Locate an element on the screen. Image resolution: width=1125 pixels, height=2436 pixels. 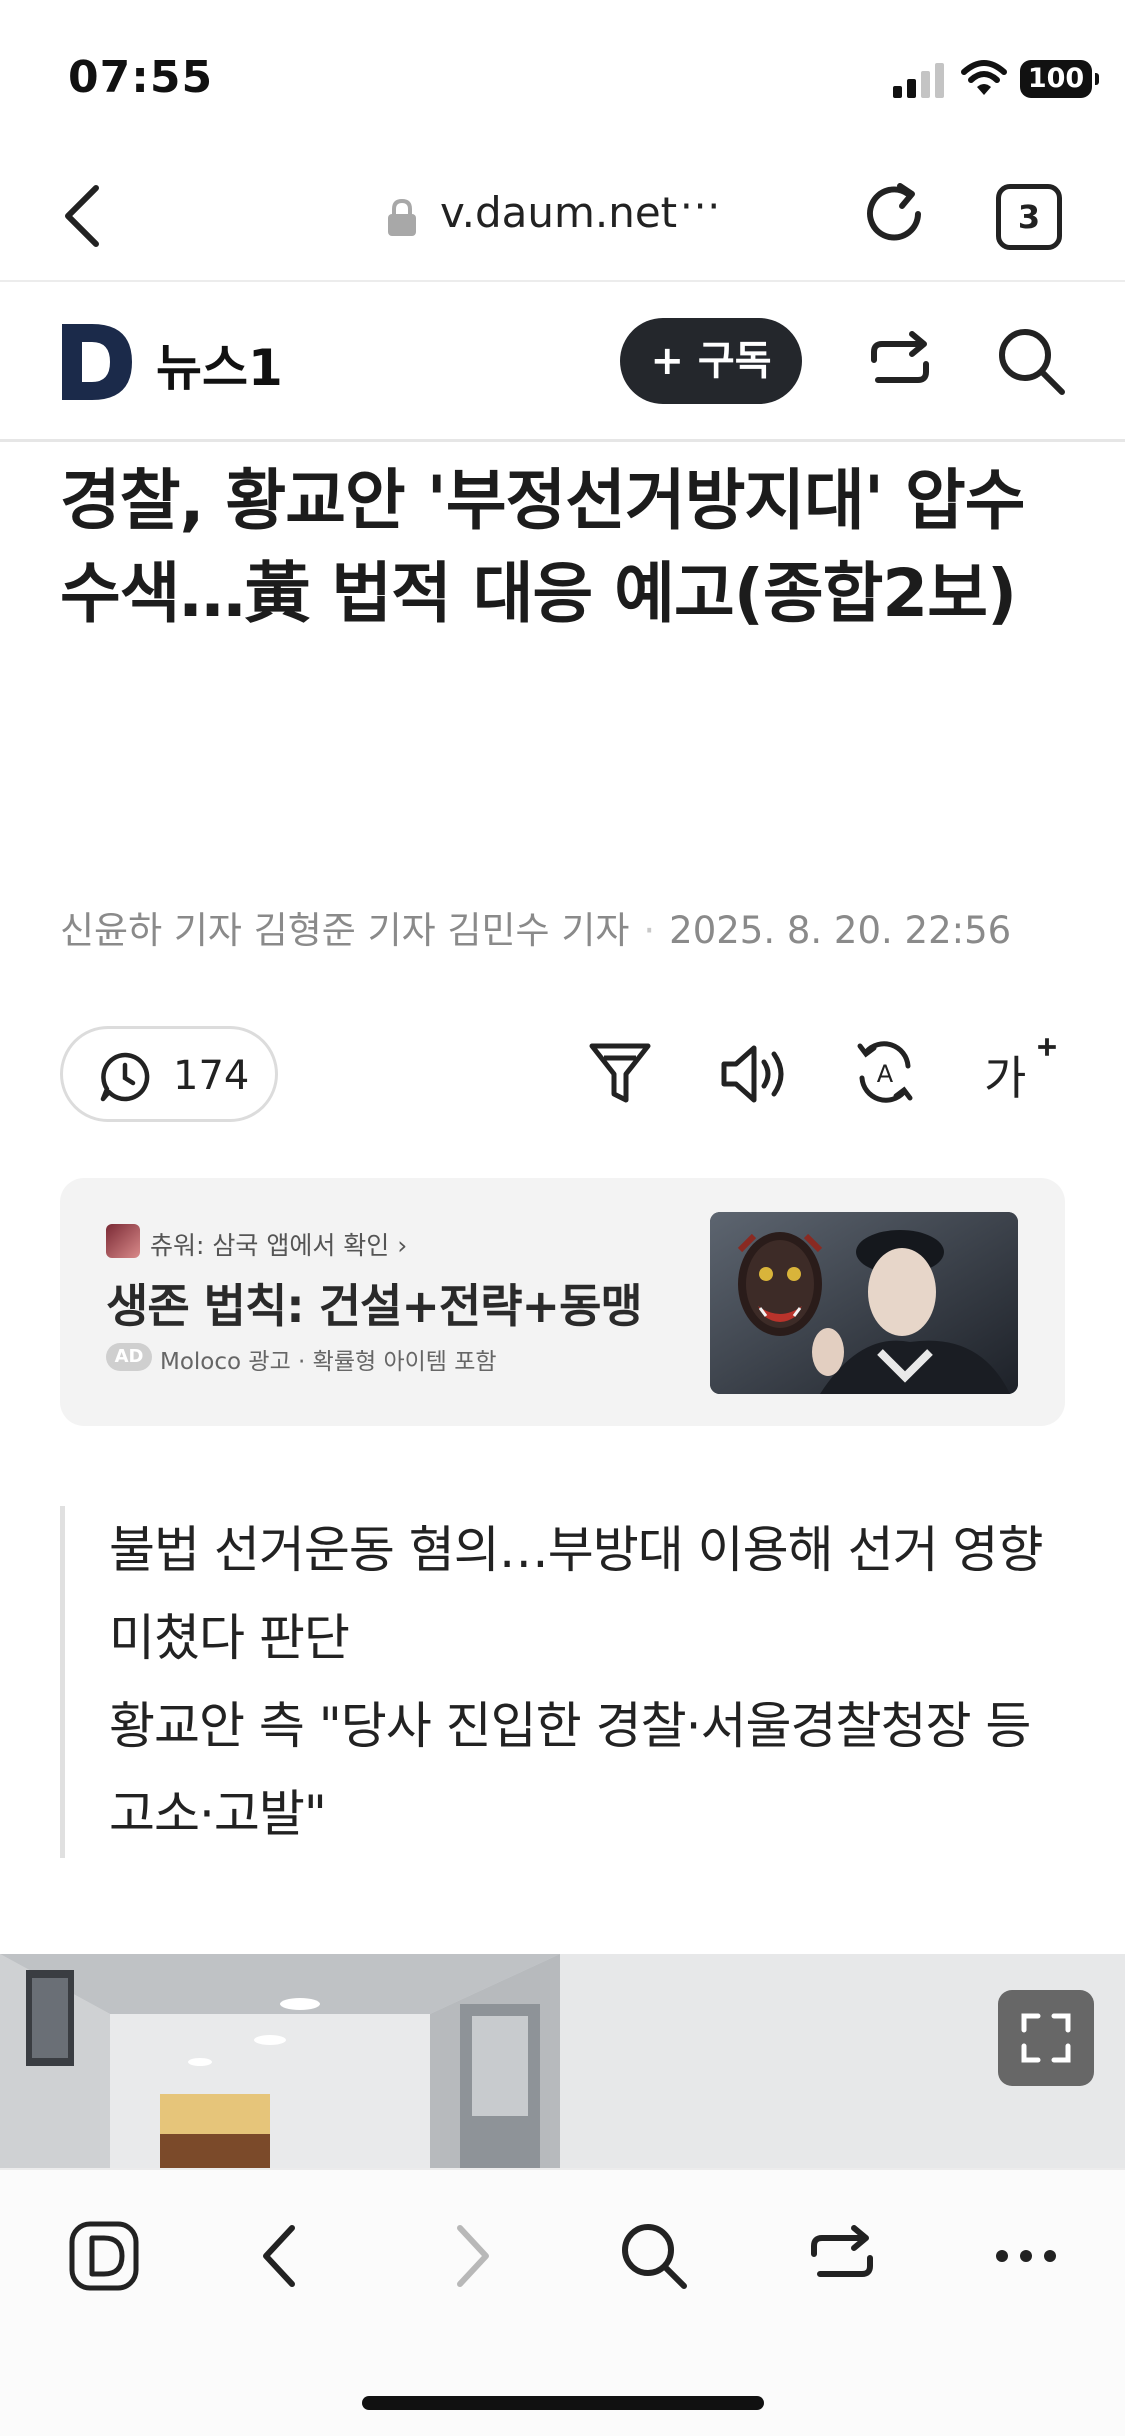
font-size-button: 가 is located at coordinates (1021, 1072).